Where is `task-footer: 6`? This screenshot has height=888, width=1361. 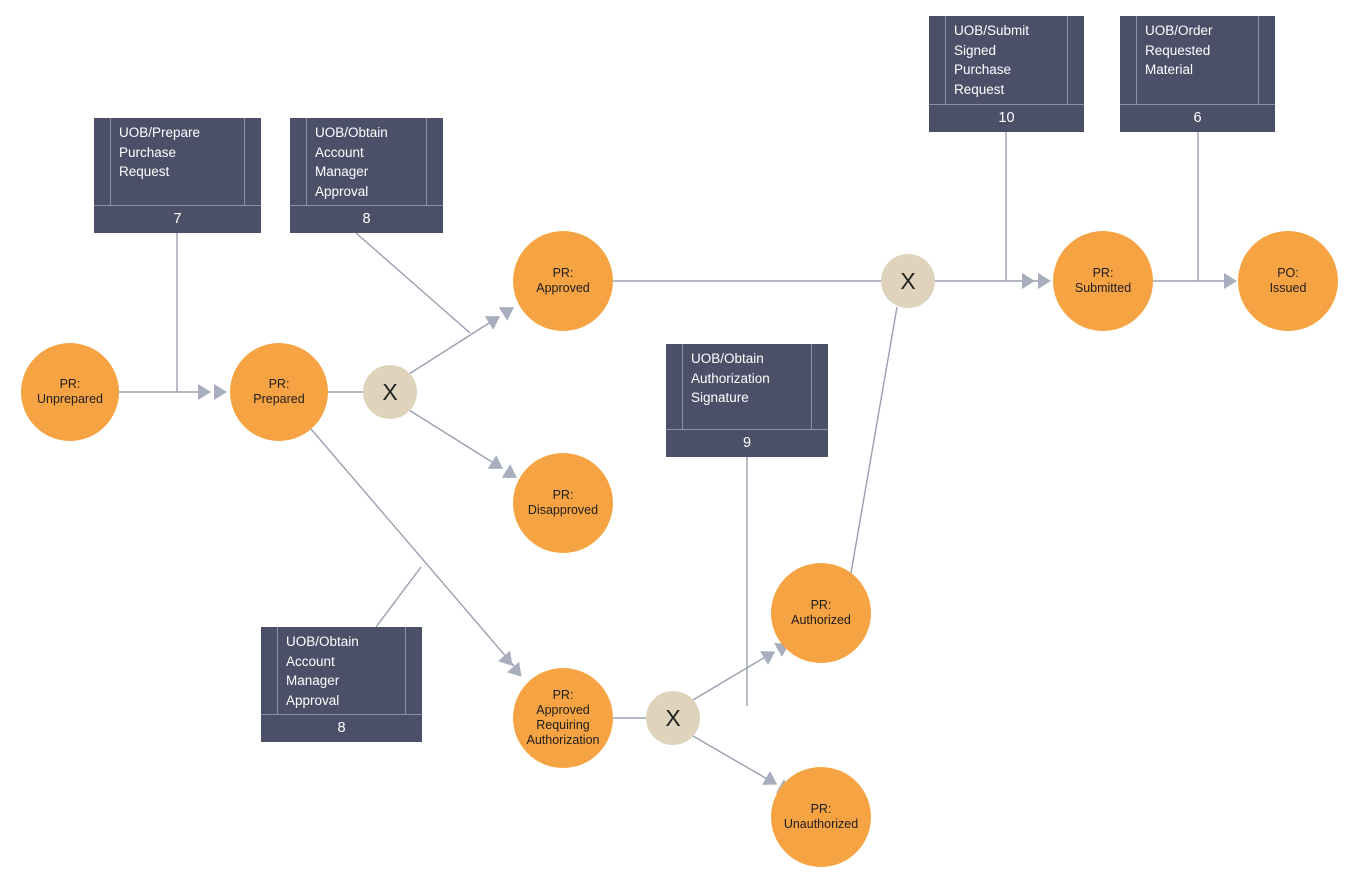 task-footer: 6 is located at coordinates (1197, 118).